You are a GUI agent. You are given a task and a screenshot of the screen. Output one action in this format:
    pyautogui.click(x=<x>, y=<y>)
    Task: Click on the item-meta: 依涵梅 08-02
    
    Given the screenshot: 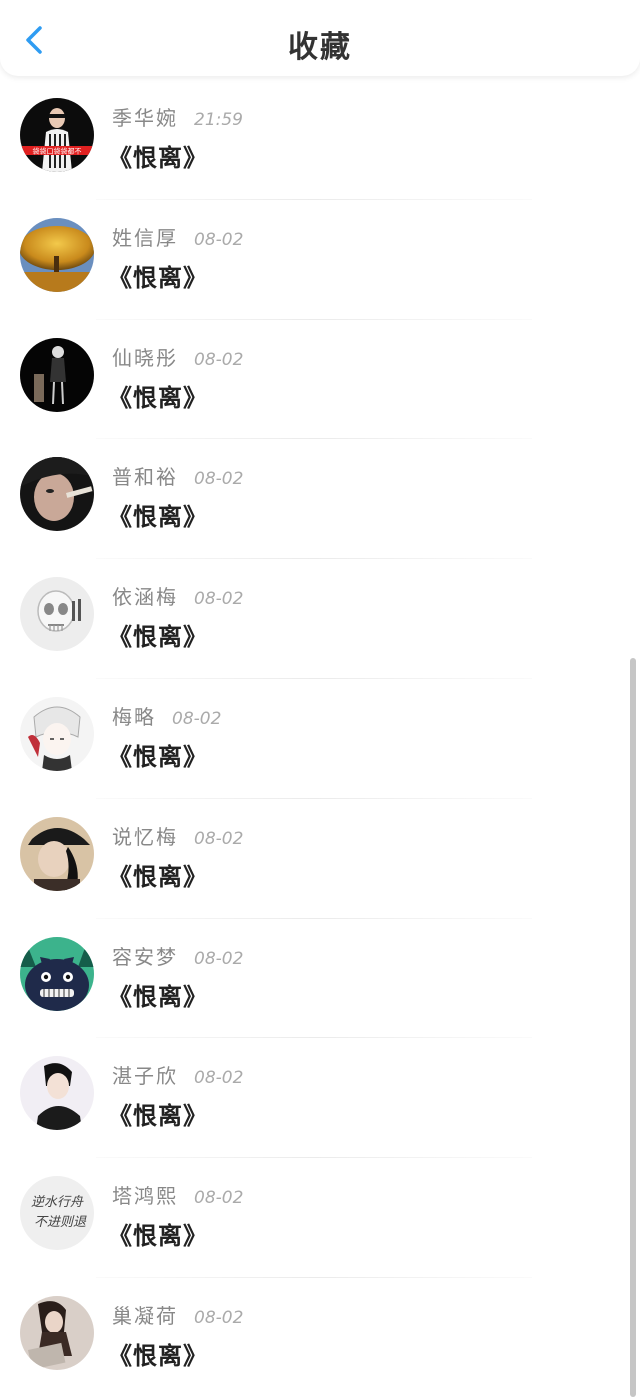 What is the action you would take?
    pyautogui.click(x=177, y=595)
    